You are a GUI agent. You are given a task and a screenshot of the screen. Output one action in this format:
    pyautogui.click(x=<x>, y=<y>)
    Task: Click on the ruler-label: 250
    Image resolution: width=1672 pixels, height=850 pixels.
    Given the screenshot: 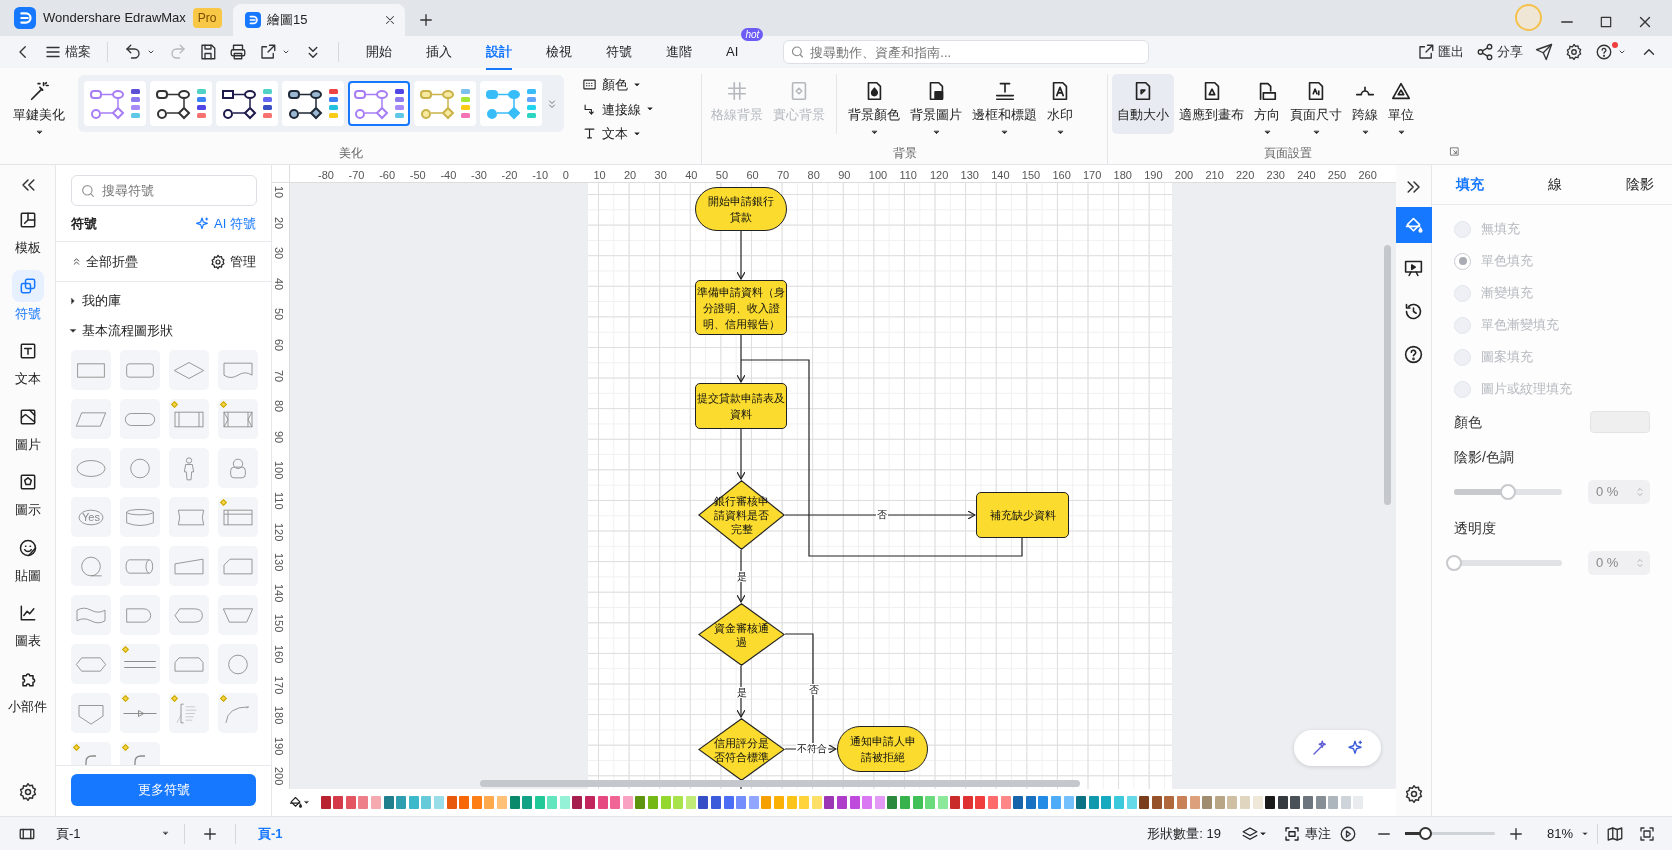 What is the action you would take?
    pyautogui.click(x=1337, y=175)
    